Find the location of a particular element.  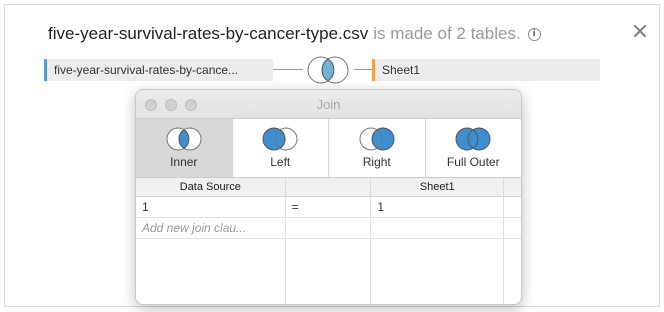

join-venn-icon is located at coordinates (328, 70).